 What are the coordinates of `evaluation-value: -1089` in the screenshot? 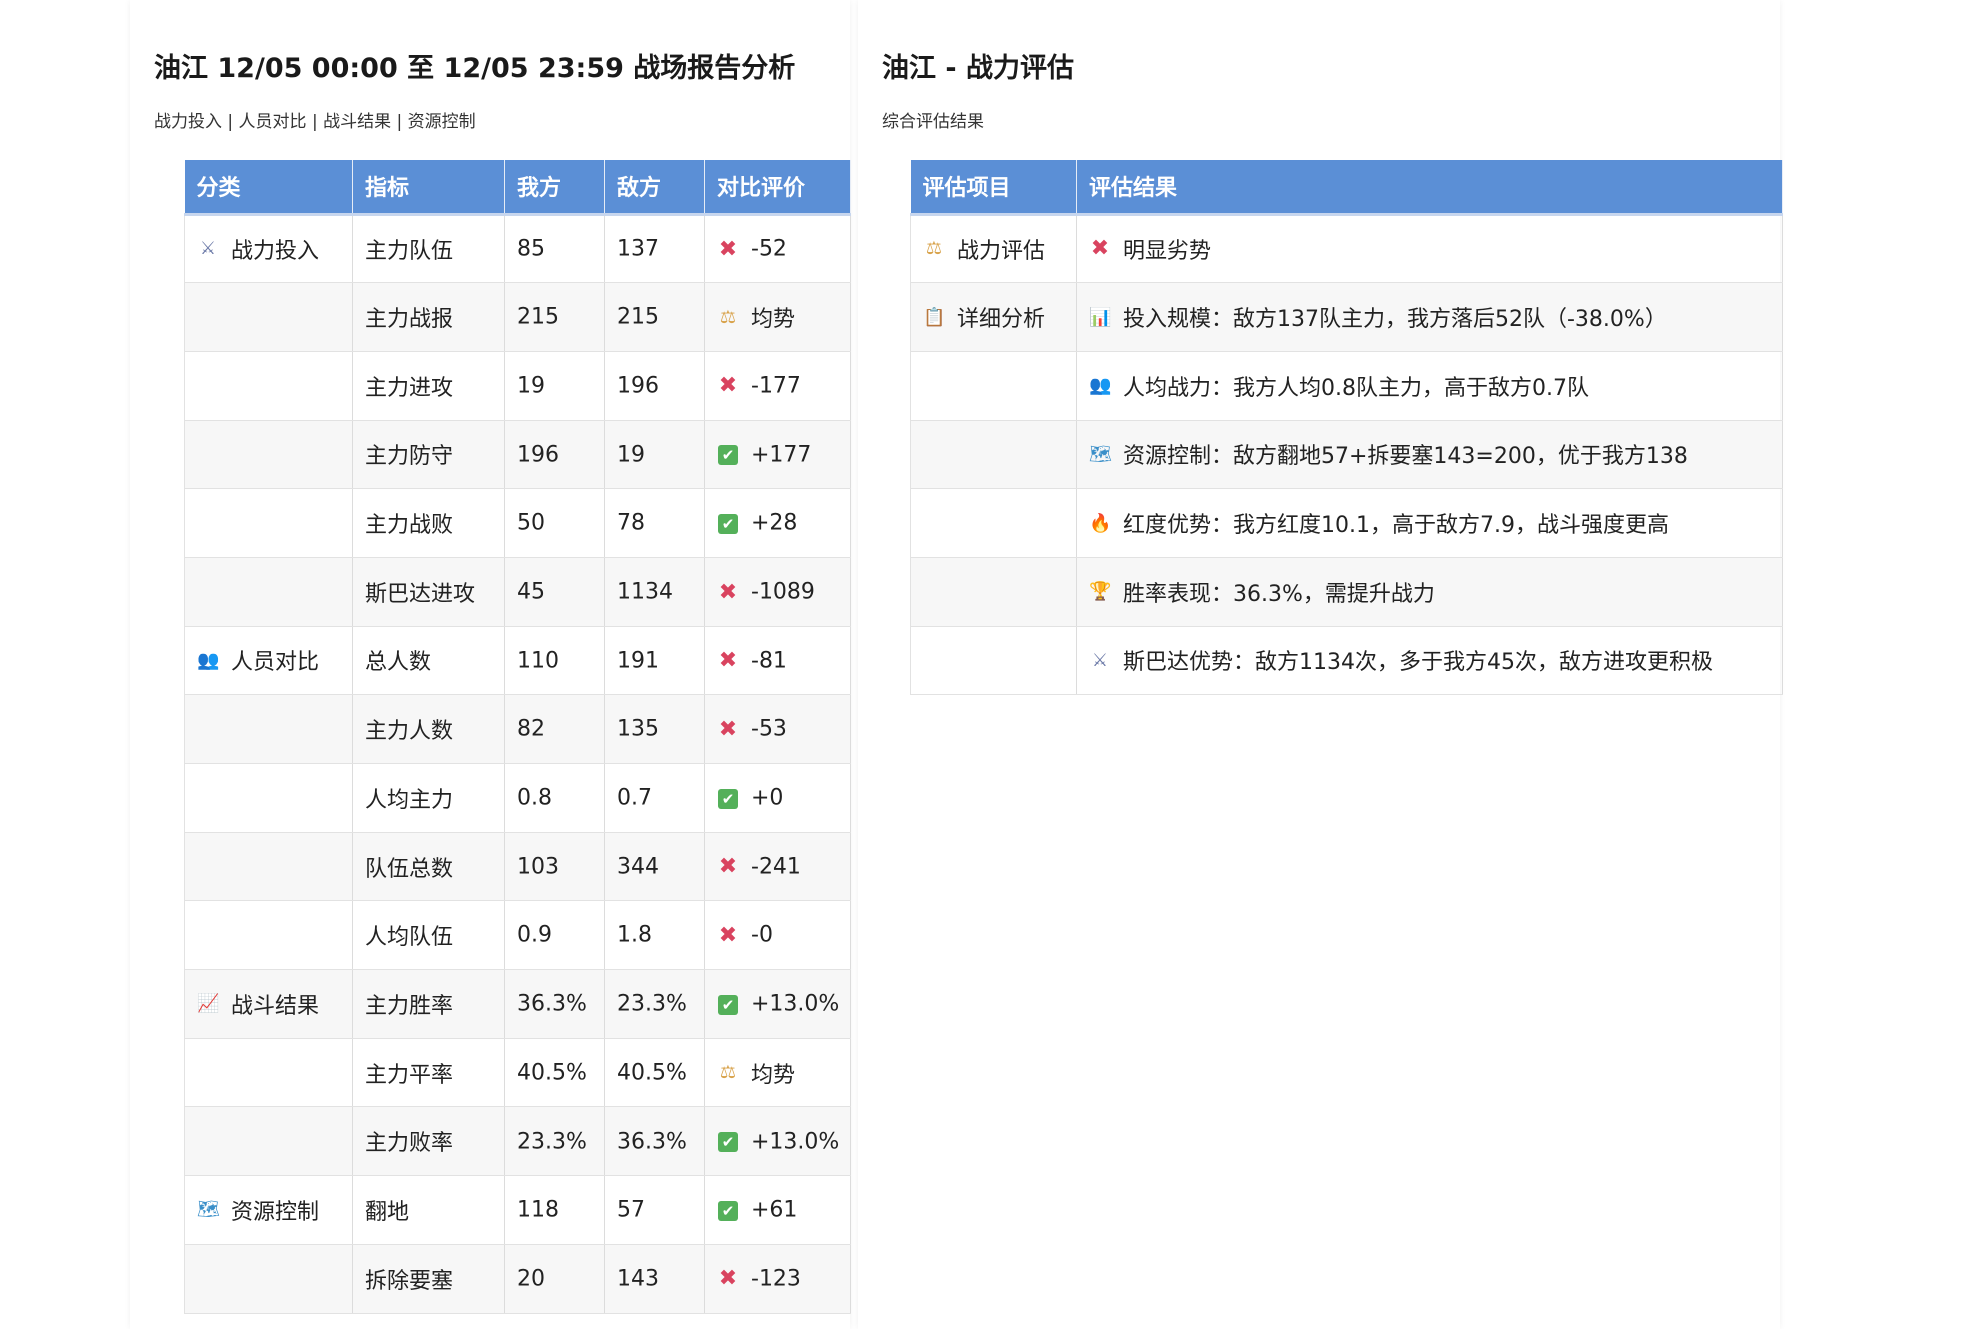 It's located at (783, 592).